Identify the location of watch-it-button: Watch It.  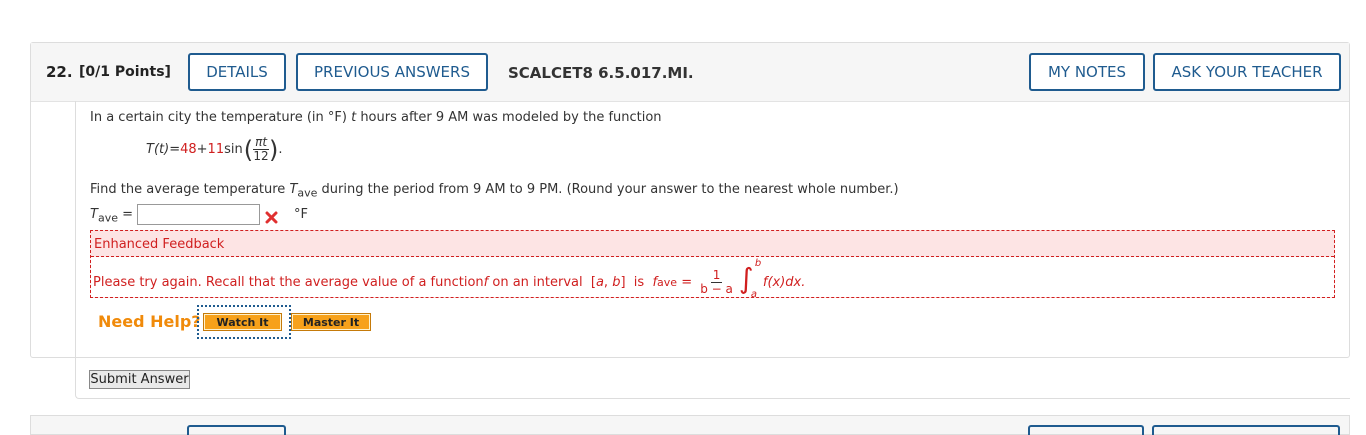
(242, 322).